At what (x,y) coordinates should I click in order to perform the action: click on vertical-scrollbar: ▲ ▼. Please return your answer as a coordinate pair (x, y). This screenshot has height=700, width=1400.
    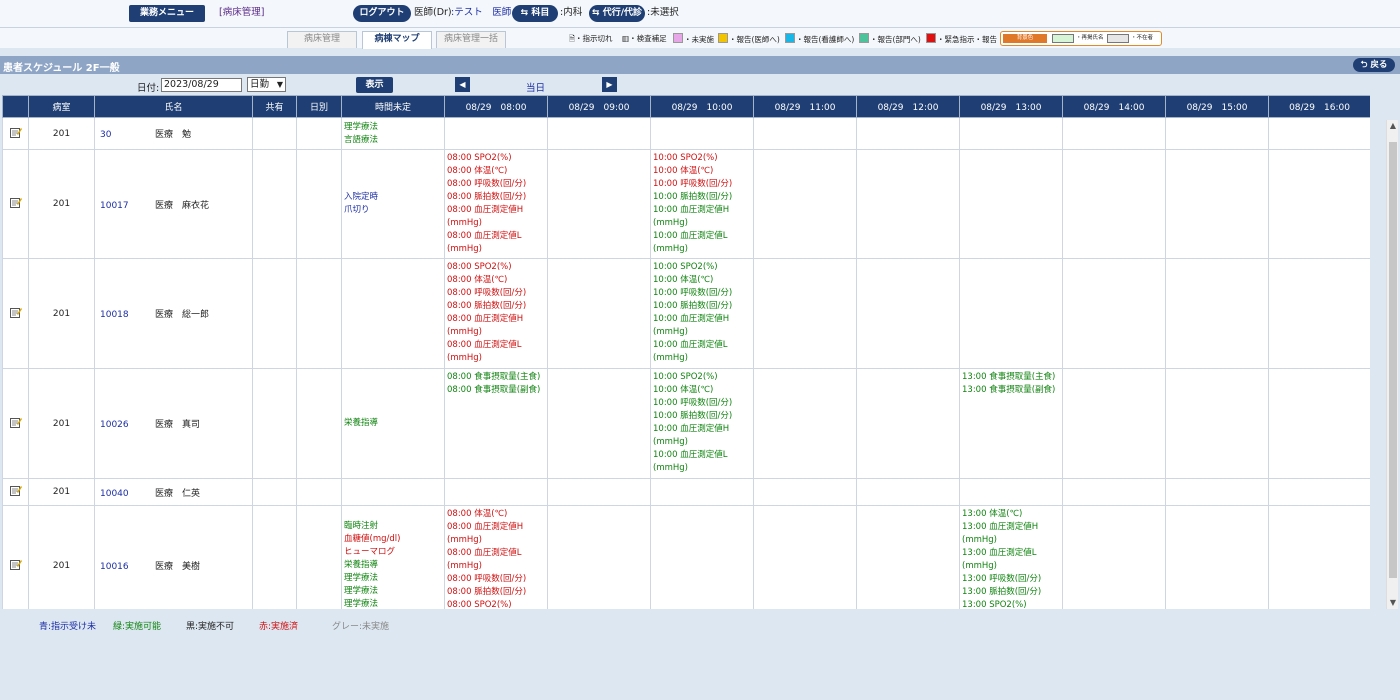
    Looking at the image, I should click on (1392, 364).